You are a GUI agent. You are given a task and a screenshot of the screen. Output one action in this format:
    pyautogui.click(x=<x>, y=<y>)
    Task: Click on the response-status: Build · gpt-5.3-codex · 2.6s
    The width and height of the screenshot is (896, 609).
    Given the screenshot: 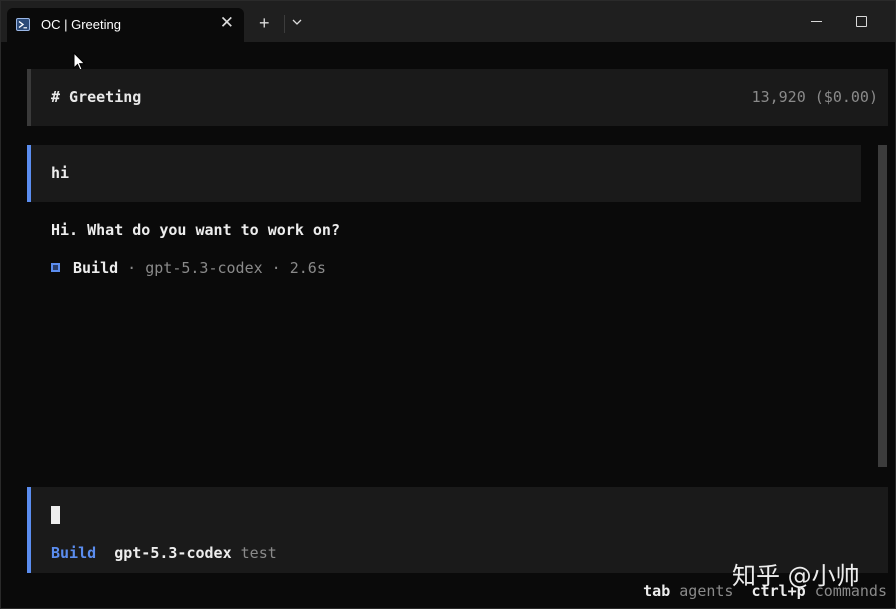 What is the action you would take?
    pyautogui.click(x=188, y=268)
    